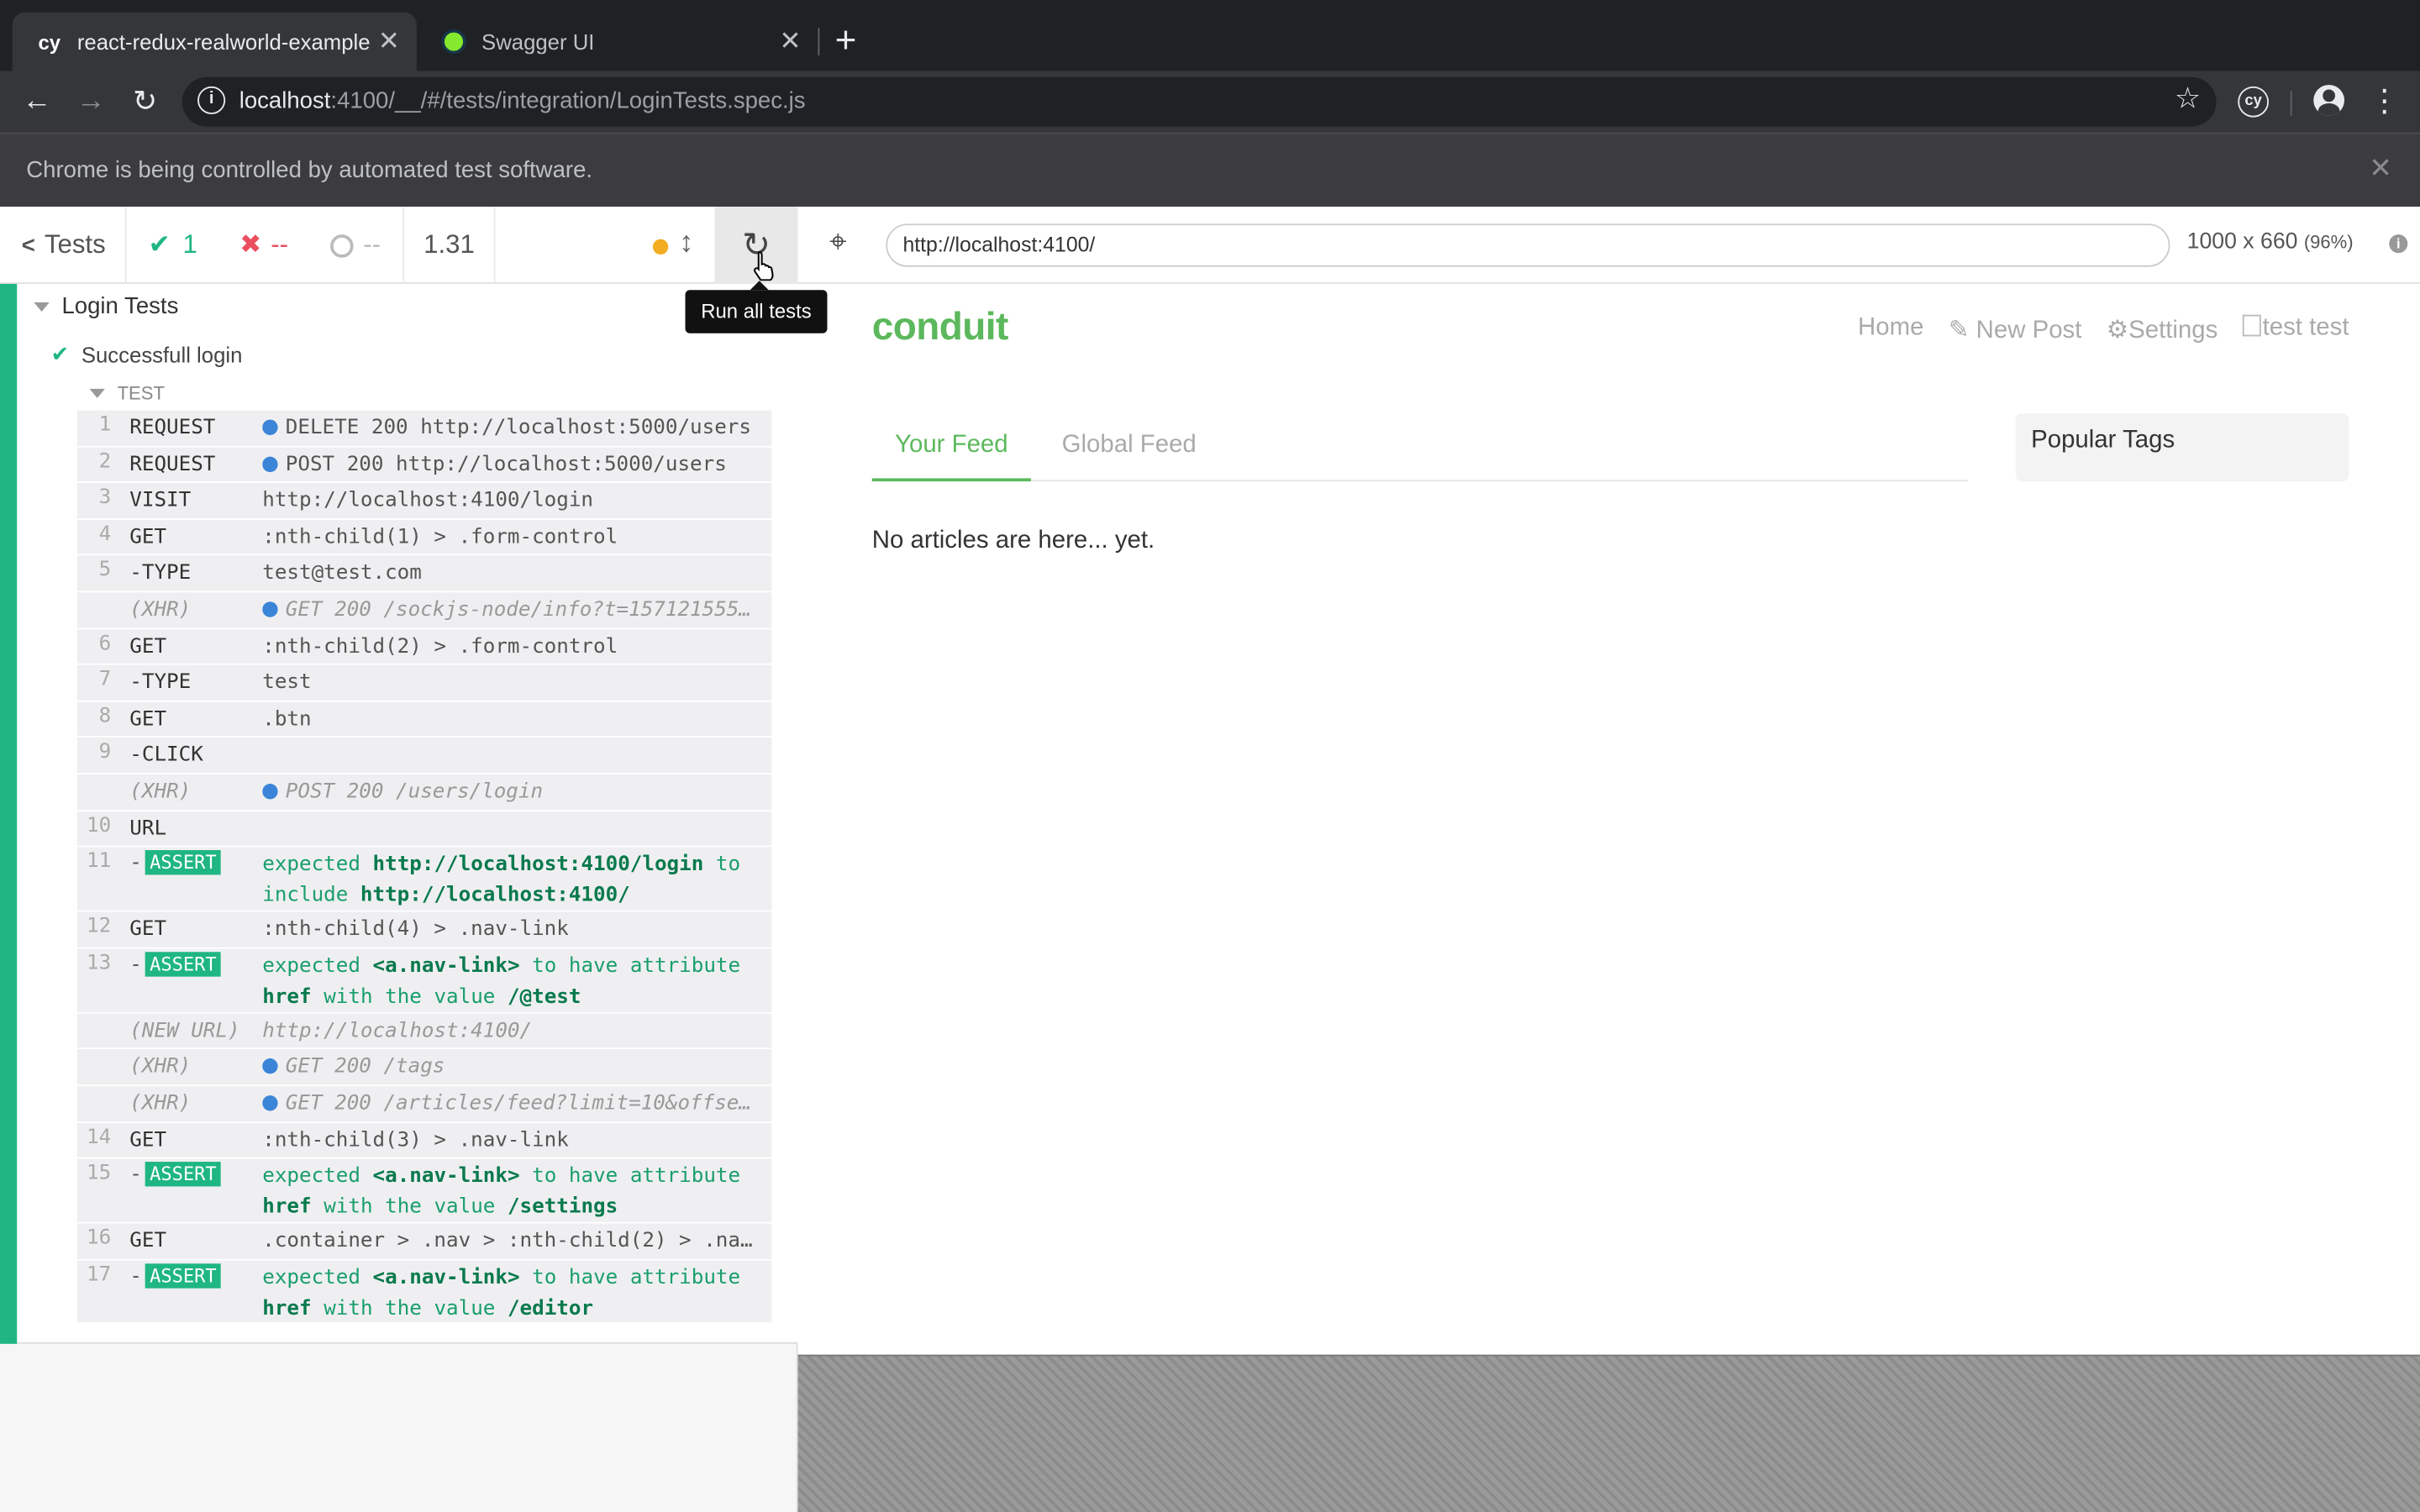 This screenshot has height=1512, width=2420. I want to click on nav-profile: test test, so click(2295, 330).